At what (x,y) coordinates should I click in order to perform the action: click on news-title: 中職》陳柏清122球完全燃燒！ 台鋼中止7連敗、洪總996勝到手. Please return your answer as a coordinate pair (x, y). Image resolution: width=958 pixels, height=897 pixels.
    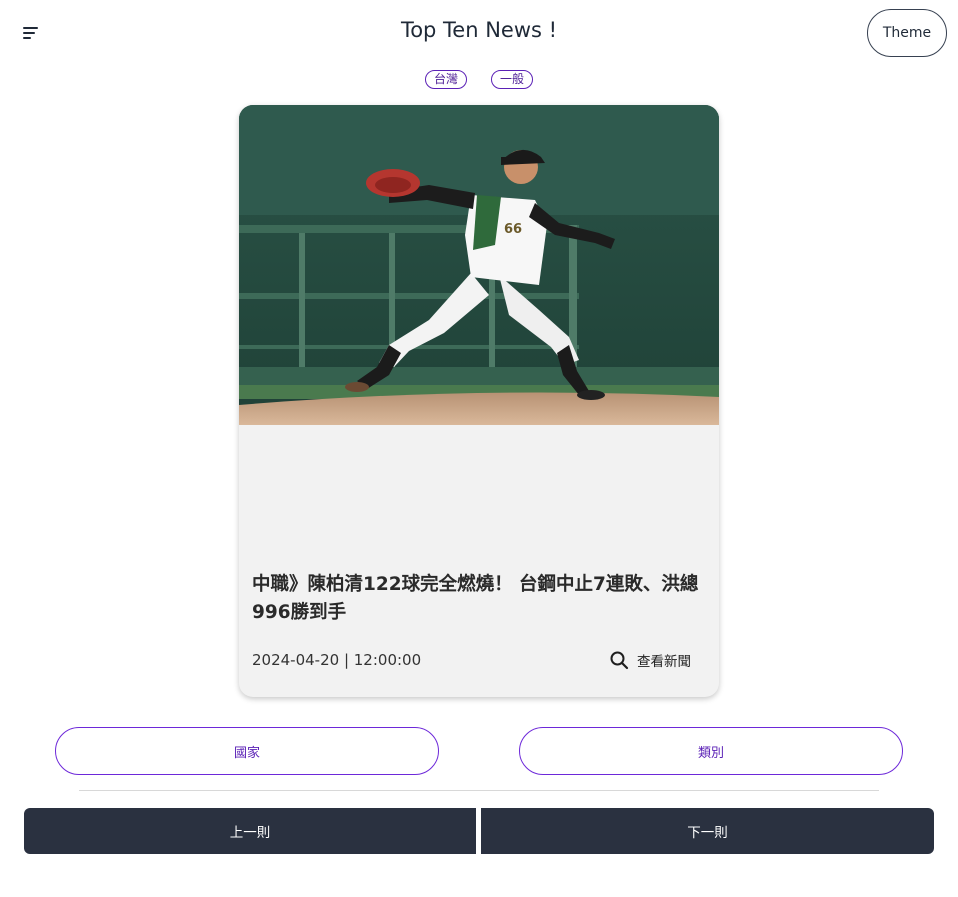
    Looking at the image, I should click on (475, 598).